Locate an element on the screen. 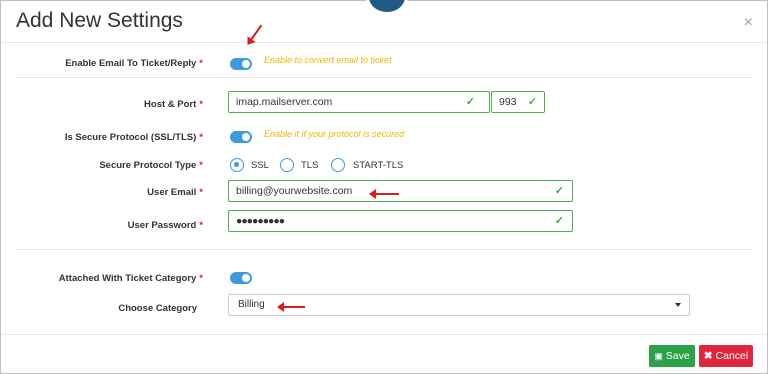  user-password-value: ●●●●●●●●● is located at coordinates (260, 221).